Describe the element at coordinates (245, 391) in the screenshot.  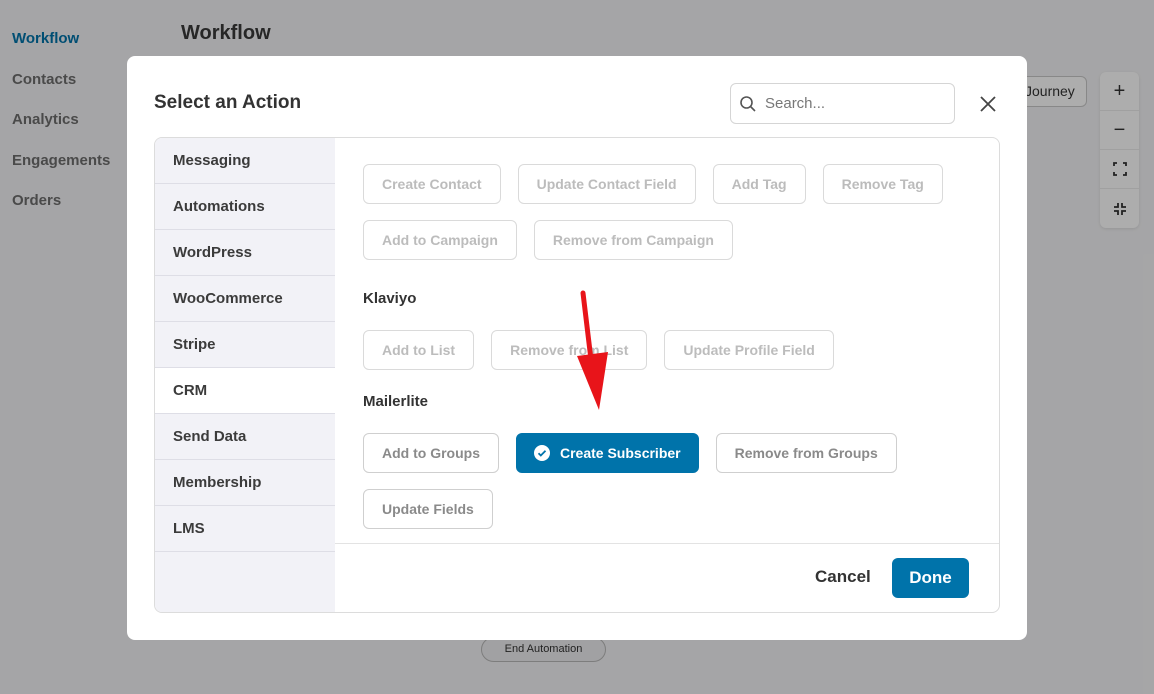
I see `category-crm: CRM` at that location.